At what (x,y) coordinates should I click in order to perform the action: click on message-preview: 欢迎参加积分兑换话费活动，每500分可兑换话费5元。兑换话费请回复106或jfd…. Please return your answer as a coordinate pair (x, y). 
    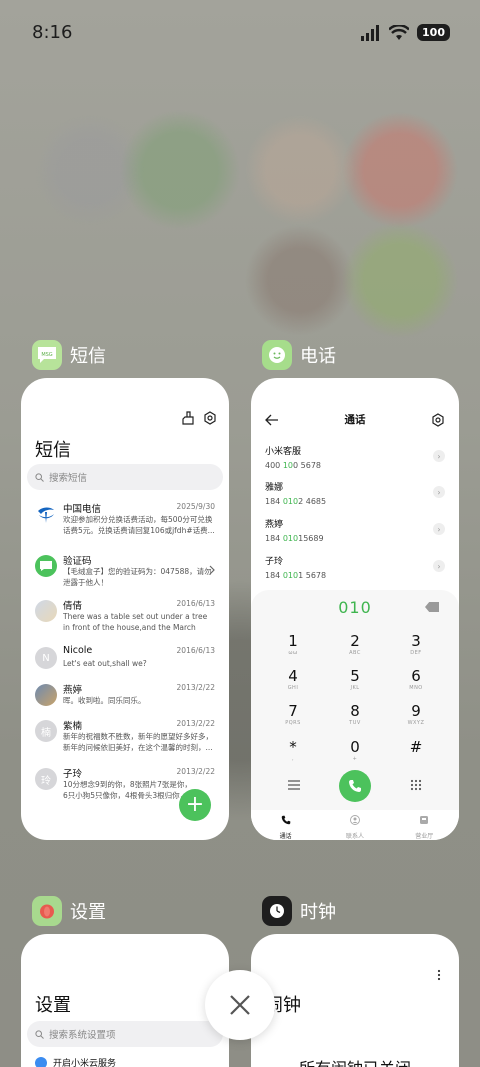
    Looking at the image, I should click on (139, 525).